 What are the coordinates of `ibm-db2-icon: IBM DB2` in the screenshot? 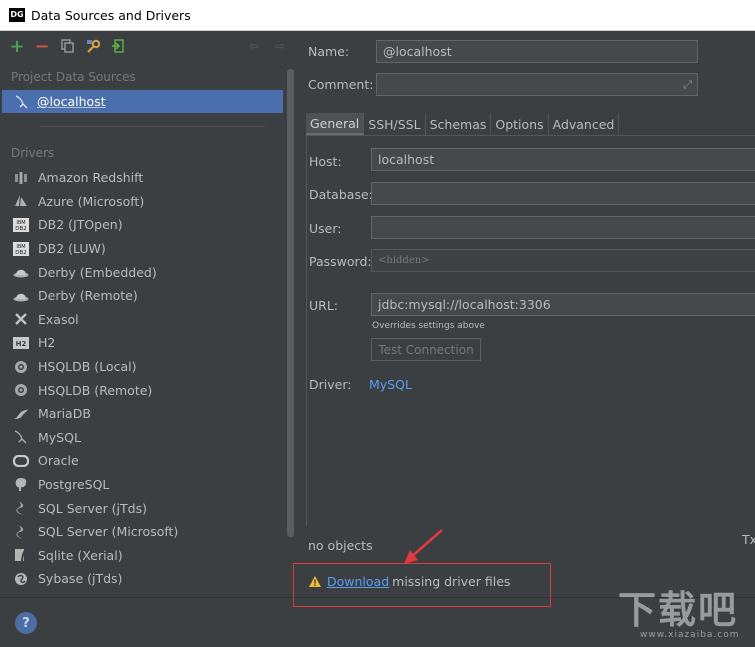 It's located at (21, 225).